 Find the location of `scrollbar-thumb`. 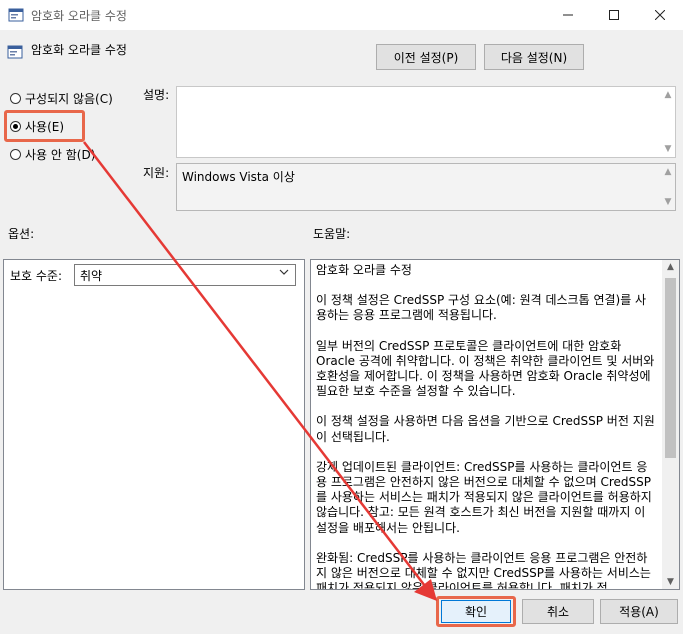

scrollbar-thumb is located at coordinates (670, 368).